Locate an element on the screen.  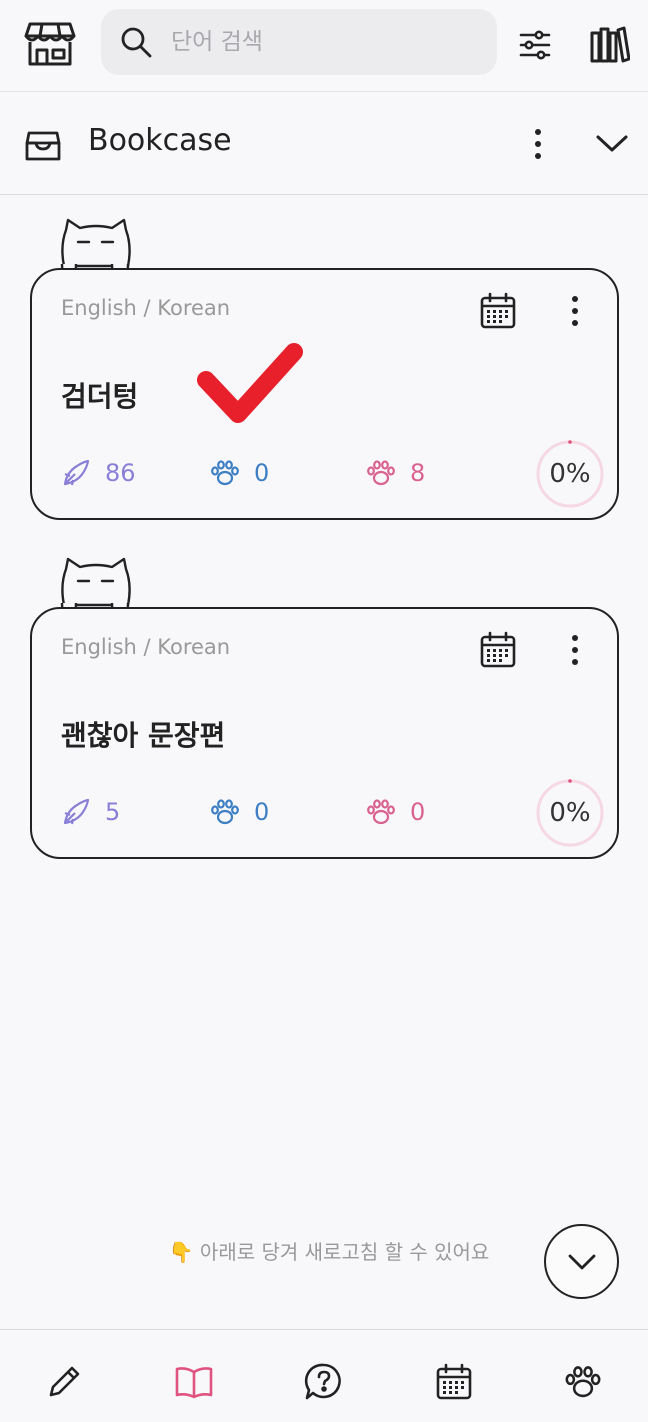
search-box is located at coordinates (299, 42).